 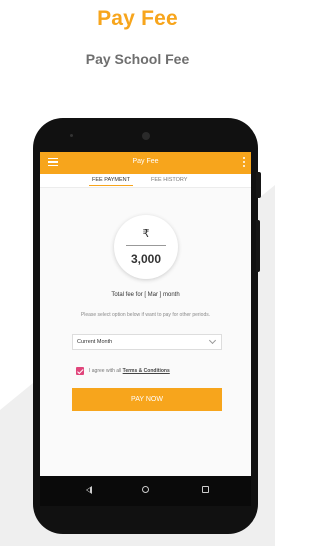 I want to click on rupee-icon: ₹, so click(x=146, y=234).